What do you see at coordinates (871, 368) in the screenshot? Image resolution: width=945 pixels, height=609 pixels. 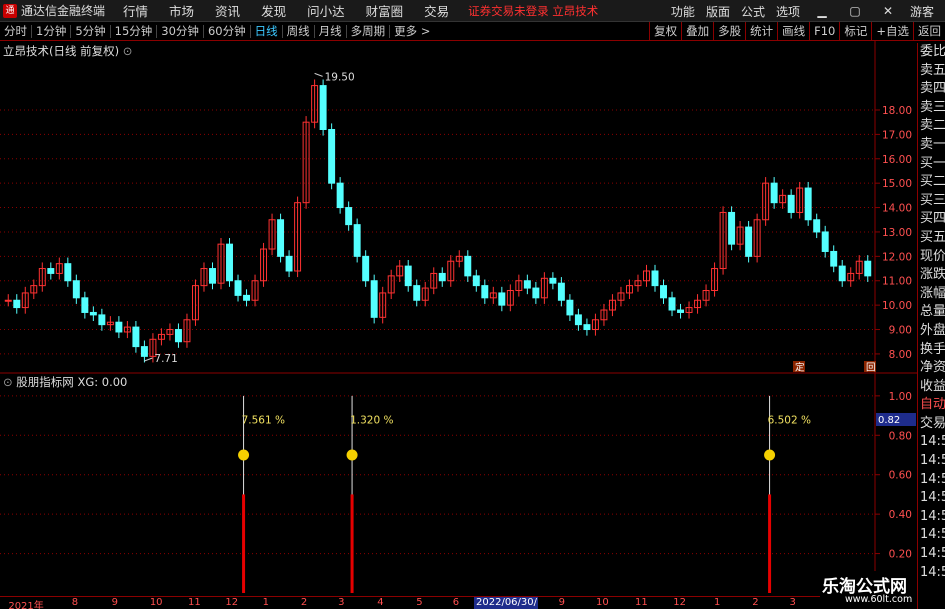 I see `mark-hui-label: 回` at bounding box center [871, 368].